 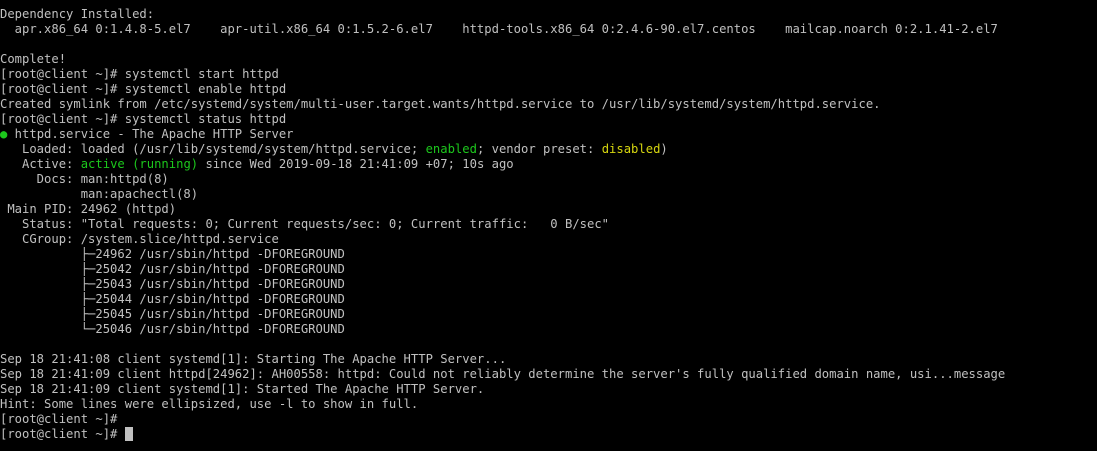 I want to click on terminal-line: ├─25043 /usr/sbin/httpd -DFOREGROUND, so click(x=548, y=284).